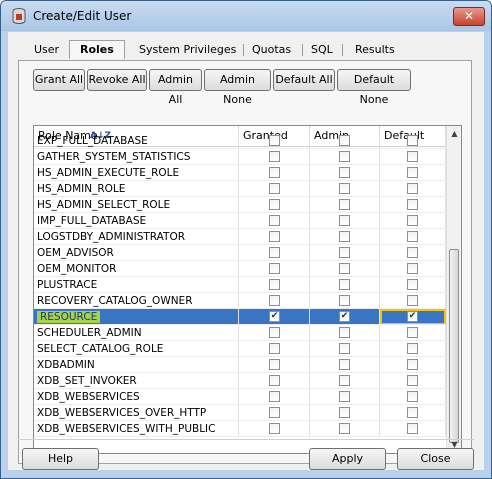  I want to click on tab-user: User, so click(46, 50).